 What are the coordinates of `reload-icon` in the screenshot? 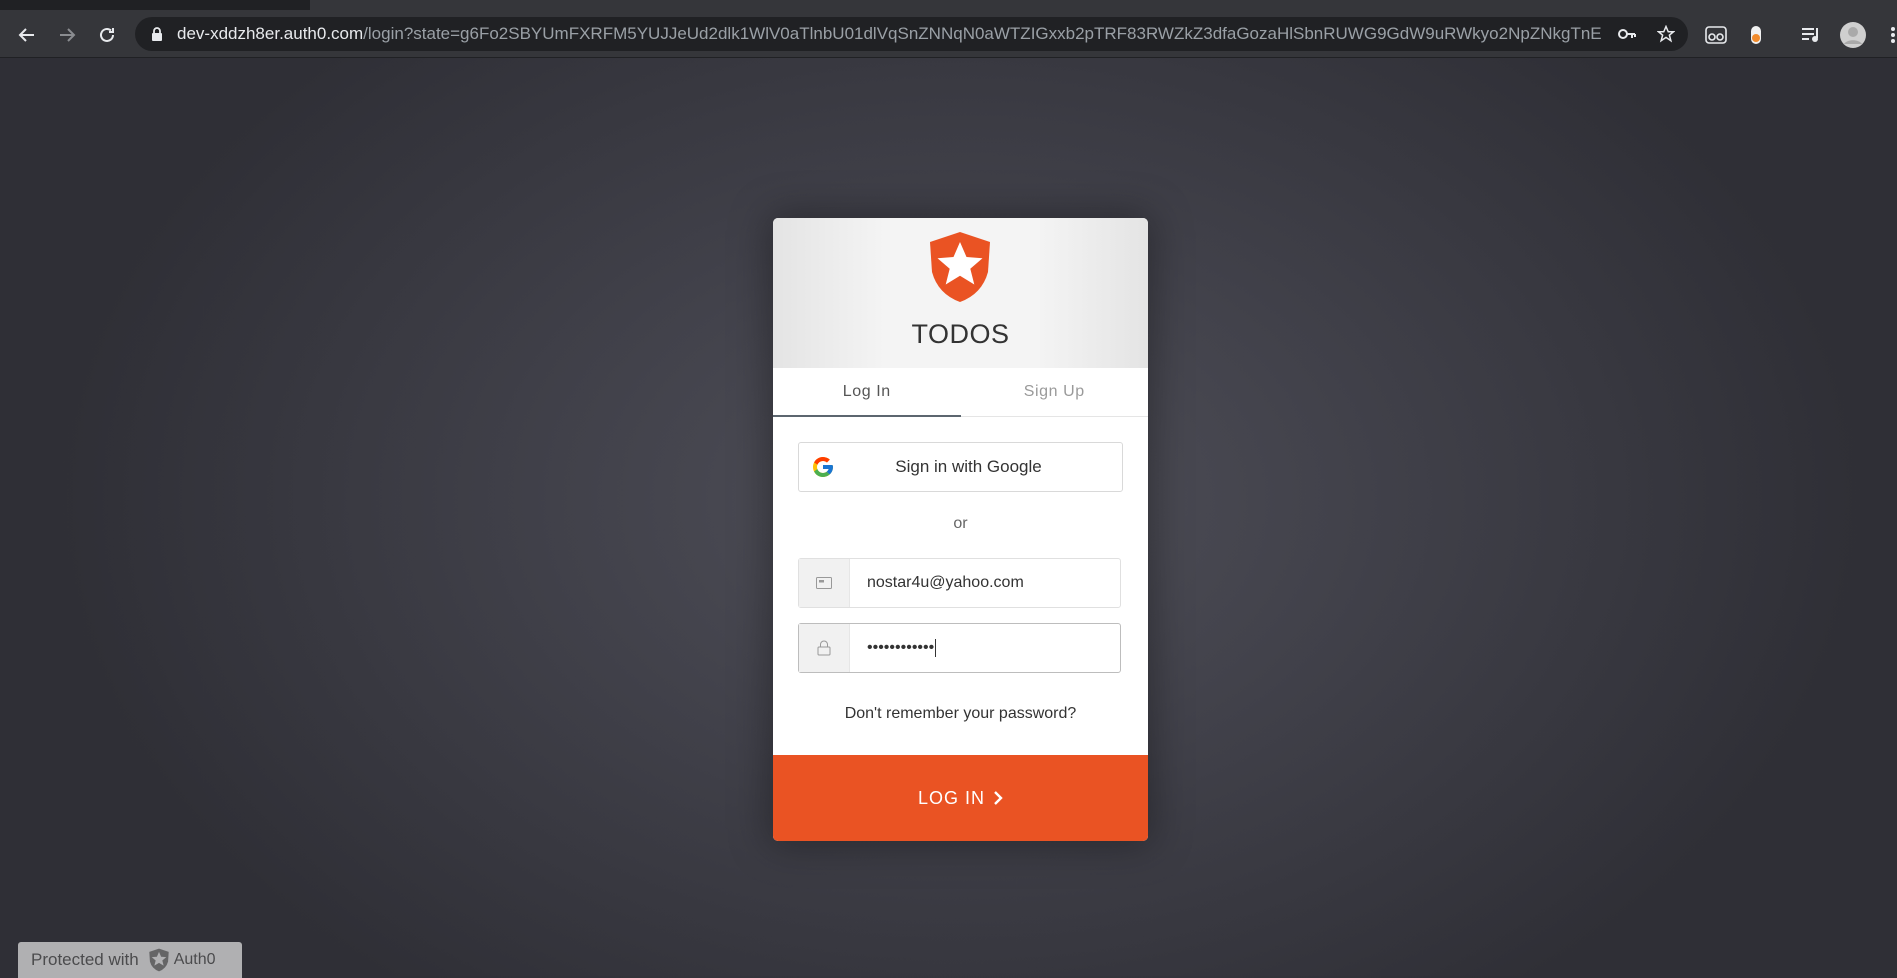 It's located at (107, 34).